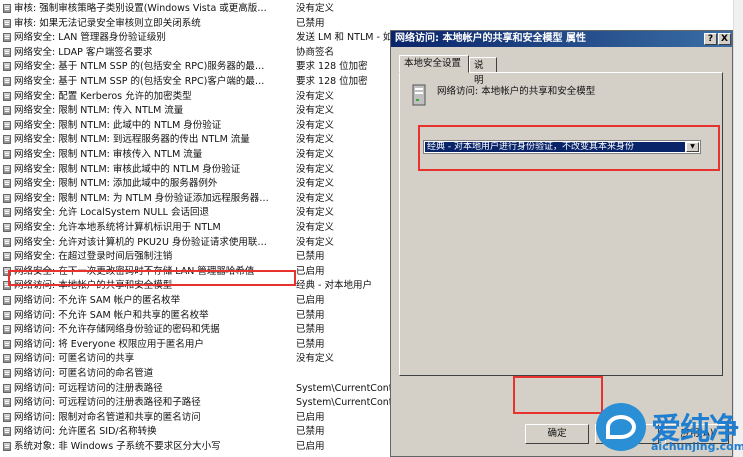 The image size is (743, 457). I want to click on table-row: 网络访问: 可远程访问的注册表路径 System\CurrentContr, so click(195, 388).